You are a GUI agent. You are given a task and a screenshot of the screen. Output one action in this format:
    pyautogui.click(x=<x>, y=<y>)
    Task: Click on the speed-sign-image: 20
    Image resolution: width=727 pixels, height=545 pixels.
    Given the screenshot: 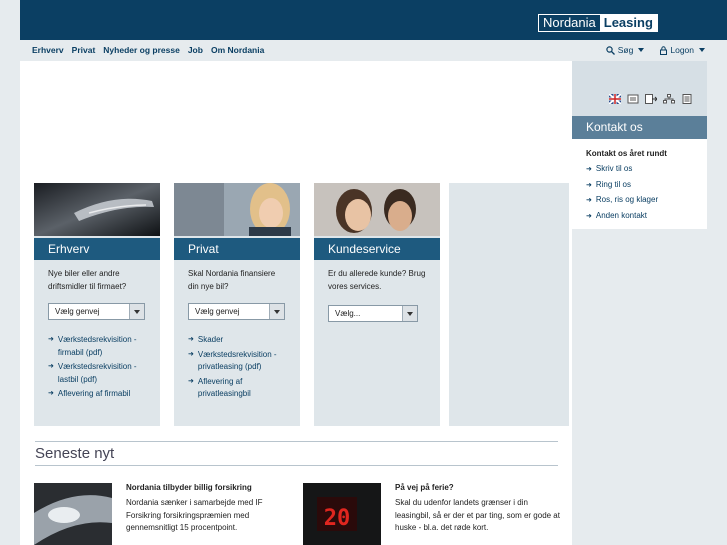 What is the action you would take?
    pyautogui.click(x=342, y=514)
    